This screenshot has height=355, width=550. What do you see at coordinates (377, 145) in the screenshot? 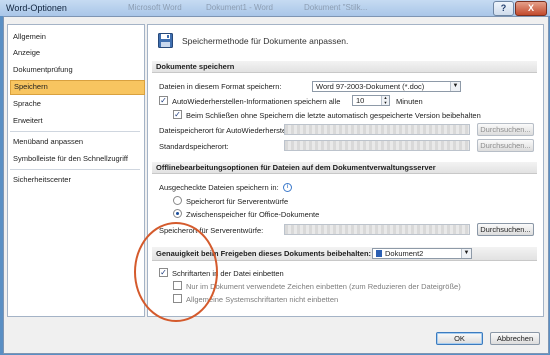
I see `default-path-field` at bounding box center [377, 145].